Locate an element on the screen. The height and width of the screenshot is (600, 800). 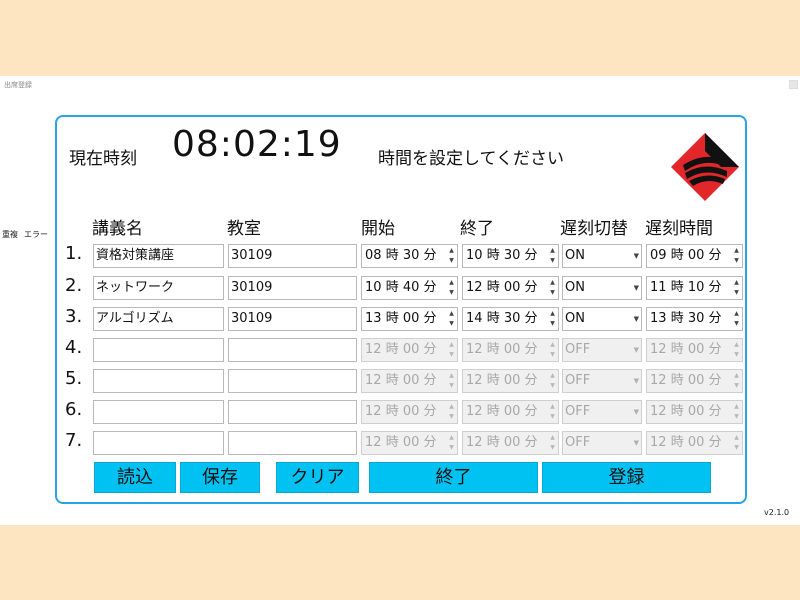
window-close-button is located at coordinates (793, 84).